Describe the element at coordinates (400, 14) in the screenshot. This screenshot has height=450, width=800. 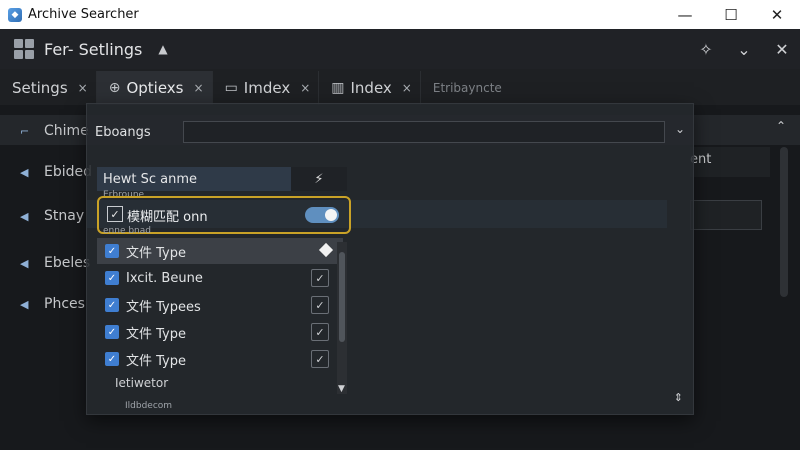
I see `window-titlebar: ◆ Archive Searcher — ☐ ✕` at that location.